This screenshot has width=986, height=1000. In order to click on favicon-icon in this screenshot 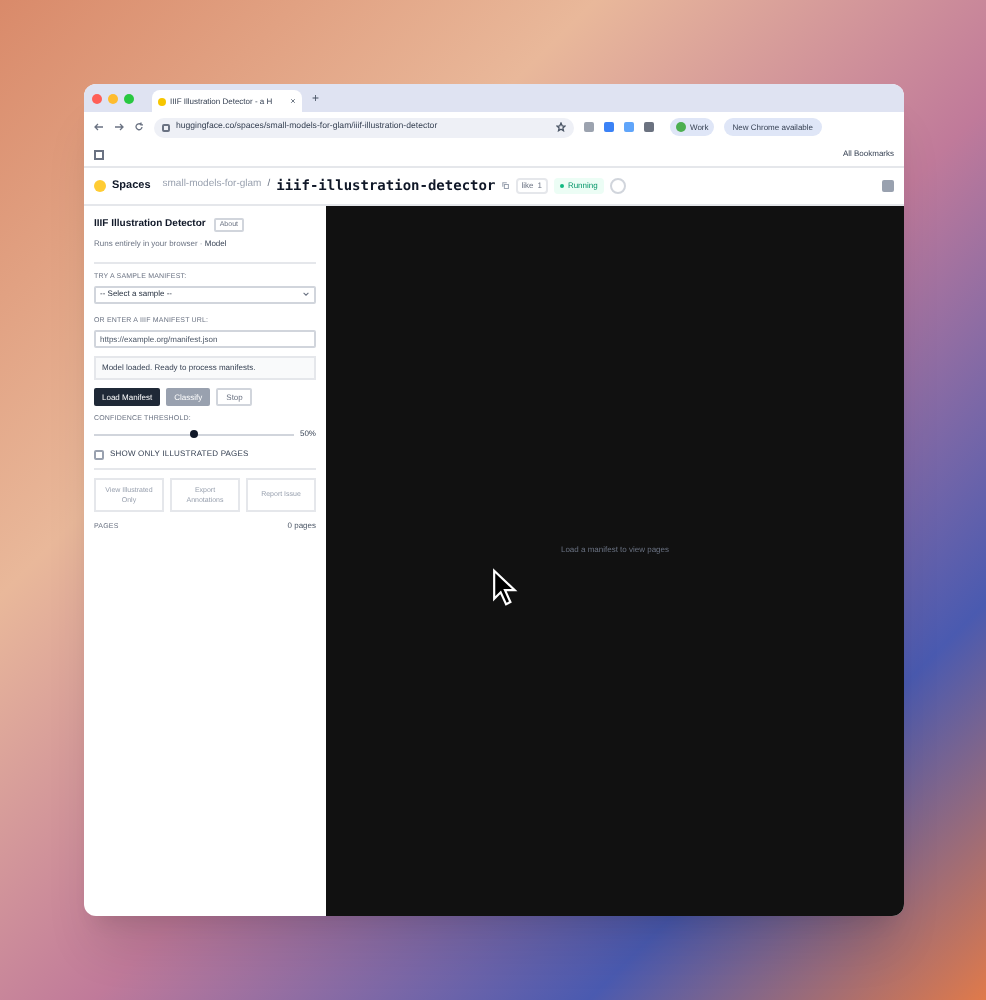, I will do `click(162, 101)`.